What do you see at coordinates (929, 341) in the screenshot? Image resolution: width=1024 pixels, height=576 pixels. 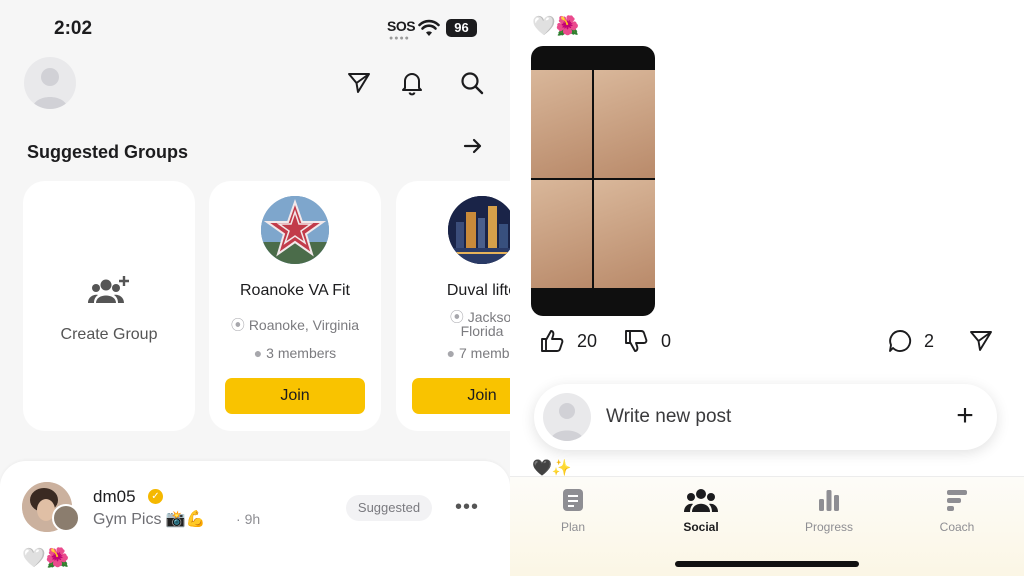 I see `comment-count: 2` at bounding box center [929, 341].